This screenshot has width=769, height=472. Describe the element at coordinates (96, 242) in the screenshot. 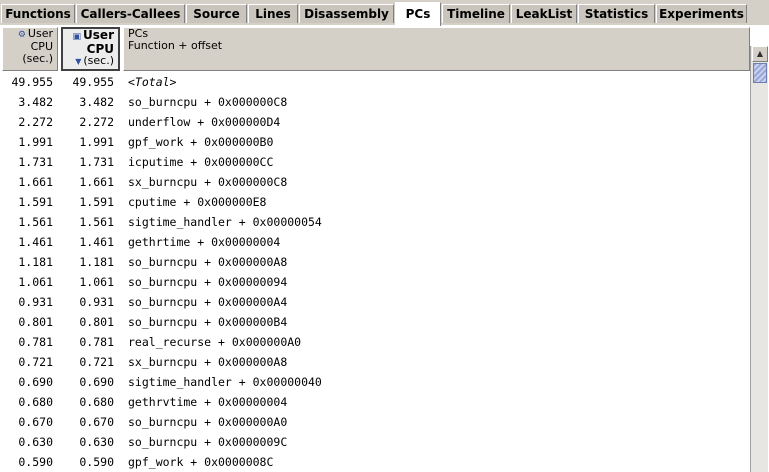

I see `exclusive-value: 1.461` at that location.